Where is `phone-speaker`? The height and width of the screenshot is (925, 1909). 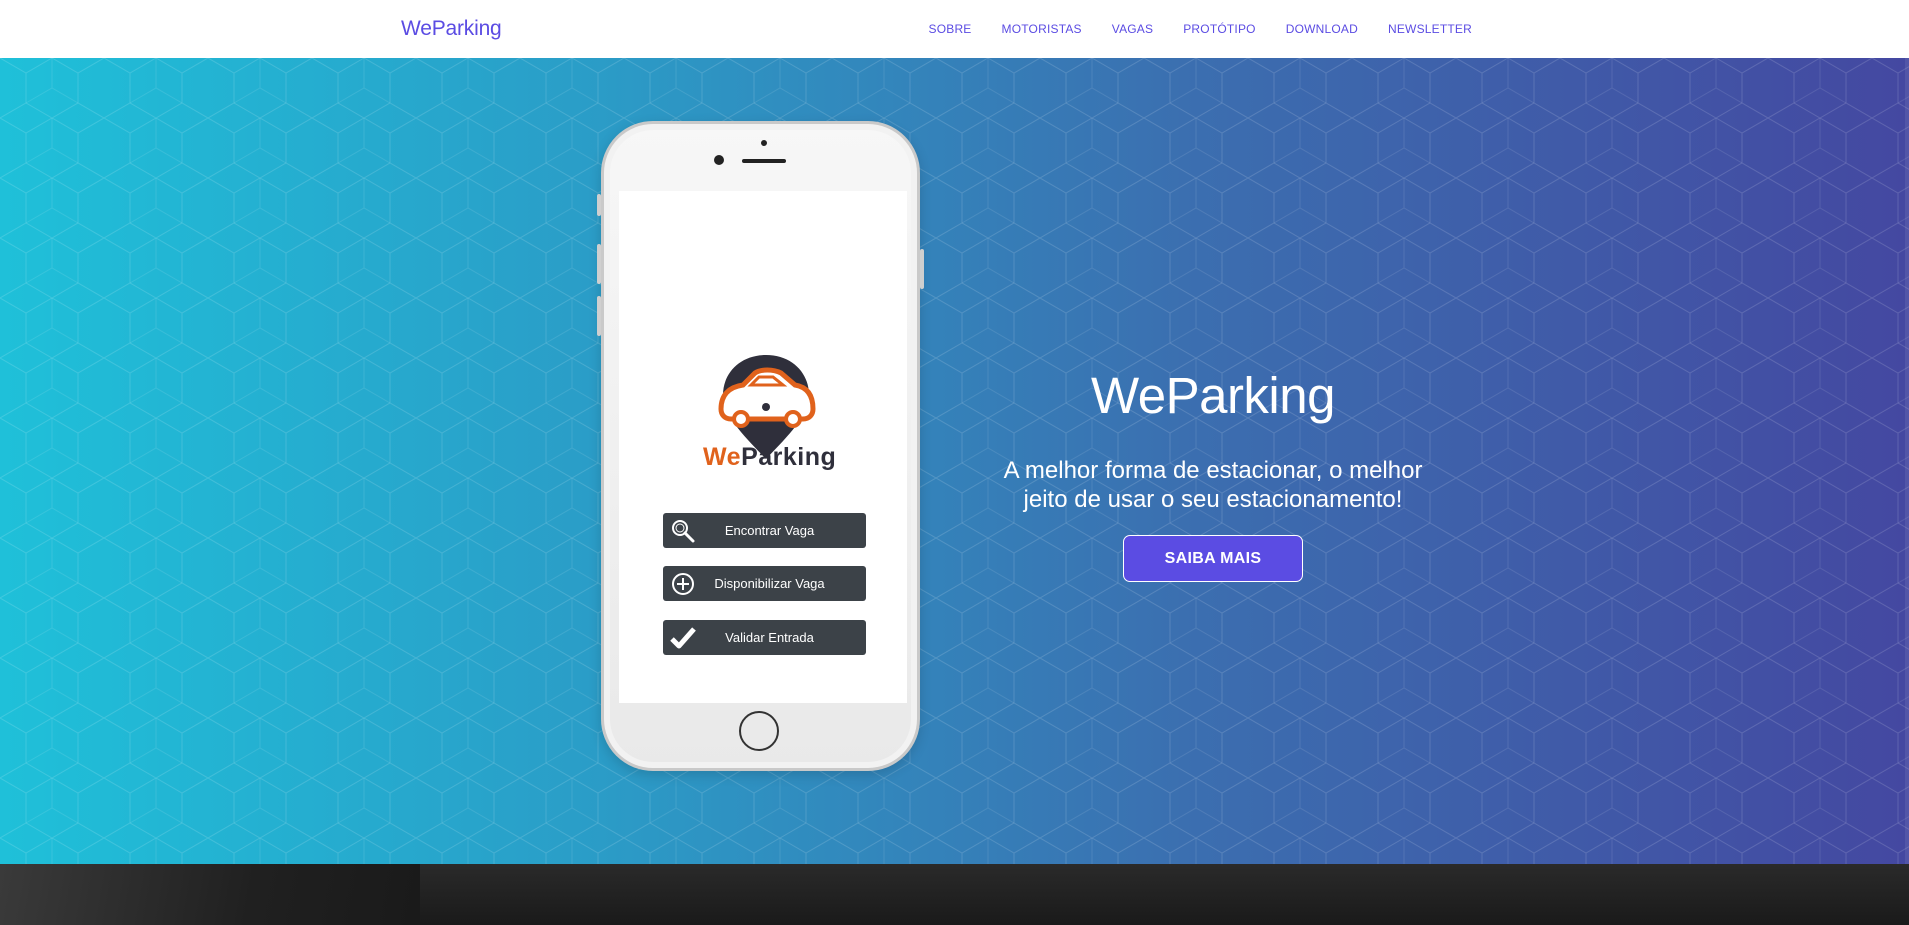 phone-speaker is located at coordinates (764, 161).